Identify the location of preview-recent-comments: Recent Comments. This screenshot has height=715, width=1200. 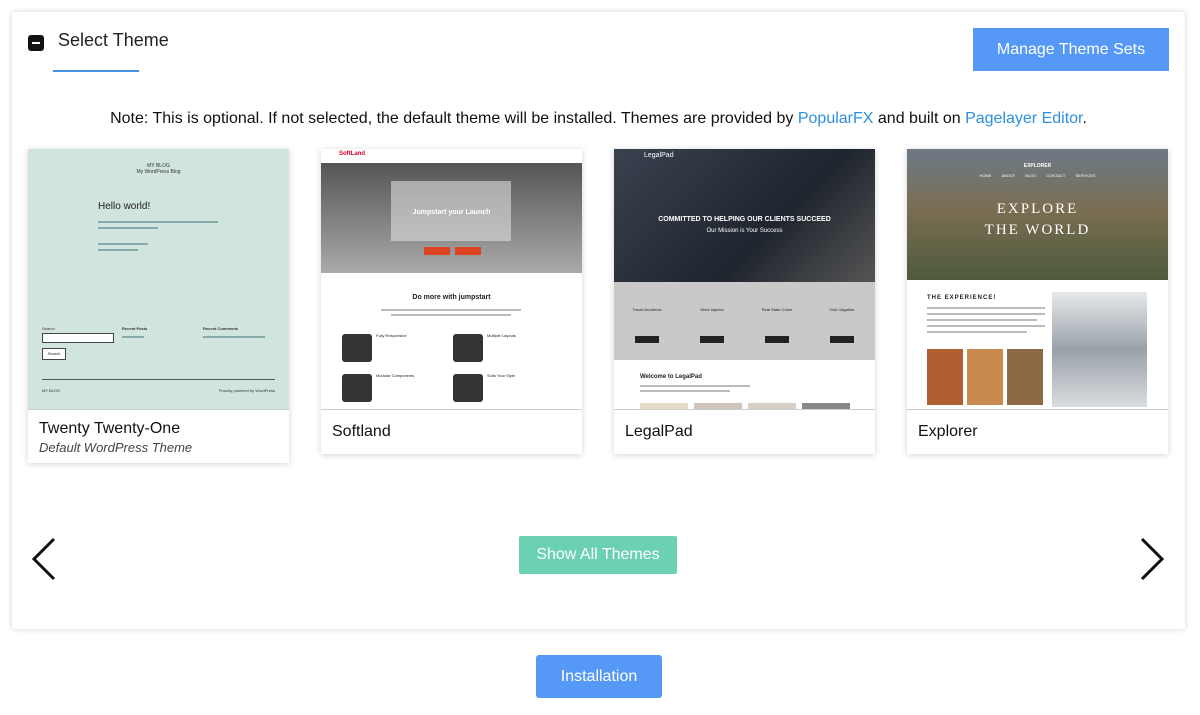
(221, 328).